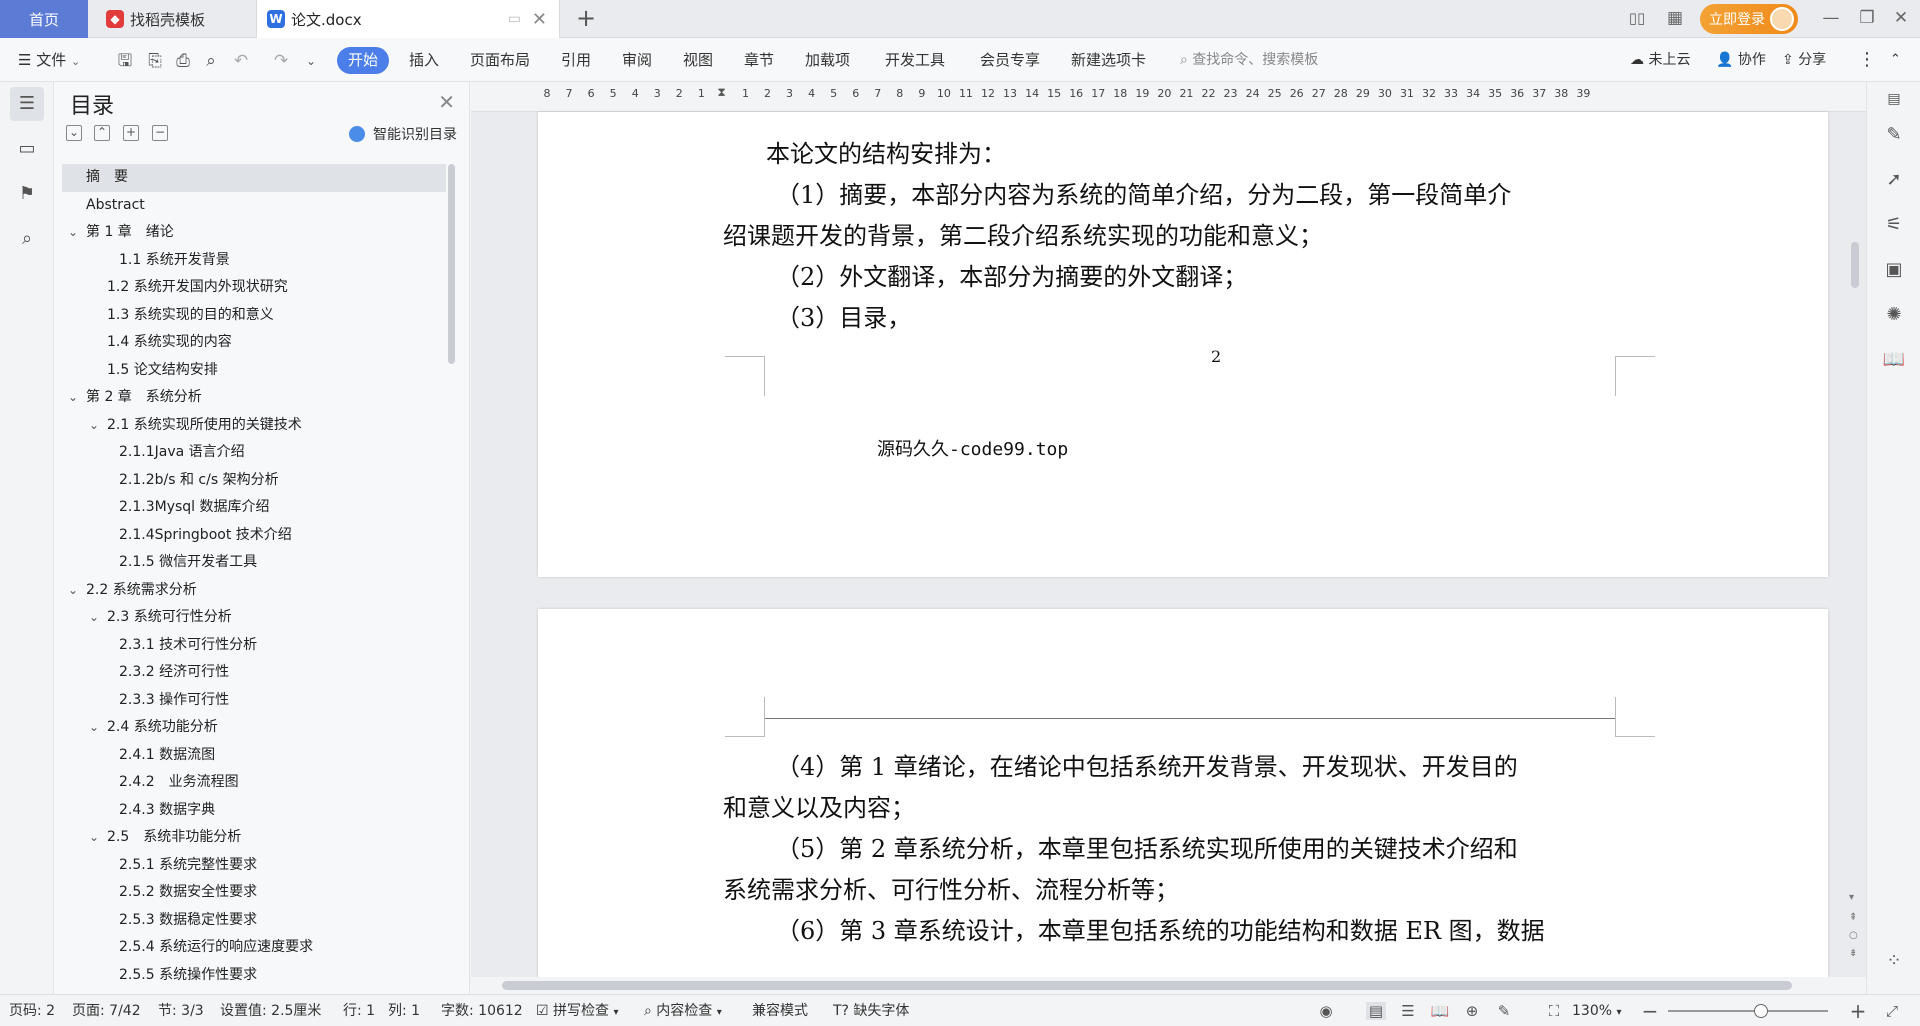 The height and width of the screenshot is (1026, 1920). I want to click on toc-item: 2.3.3 操作可行性, so click(254, 701).